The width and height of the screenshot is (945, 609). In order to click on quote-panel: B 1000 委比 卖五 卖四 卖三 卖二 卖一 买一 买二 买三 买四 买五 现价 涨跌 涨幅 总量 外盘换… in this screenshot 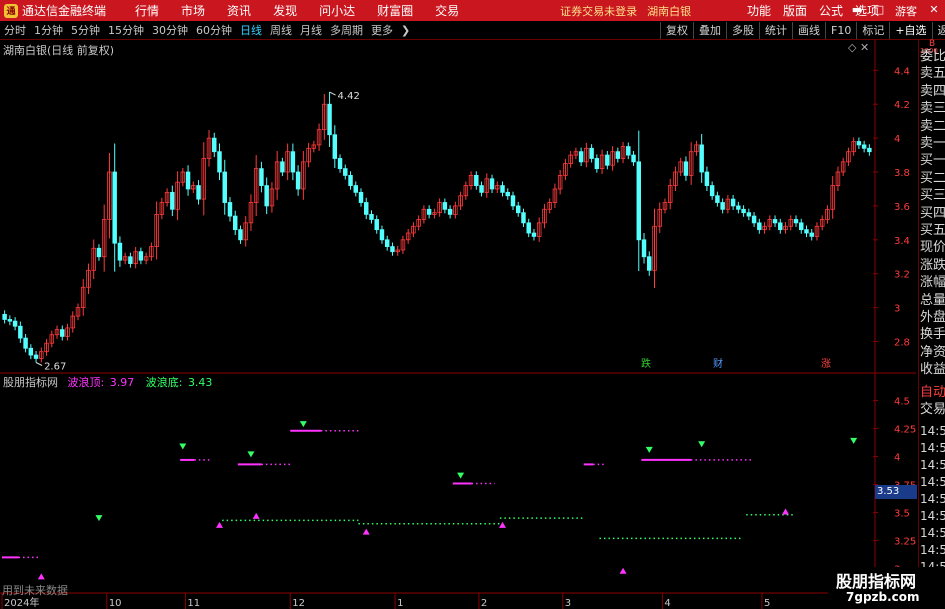, I will do `click(931, 324)`.